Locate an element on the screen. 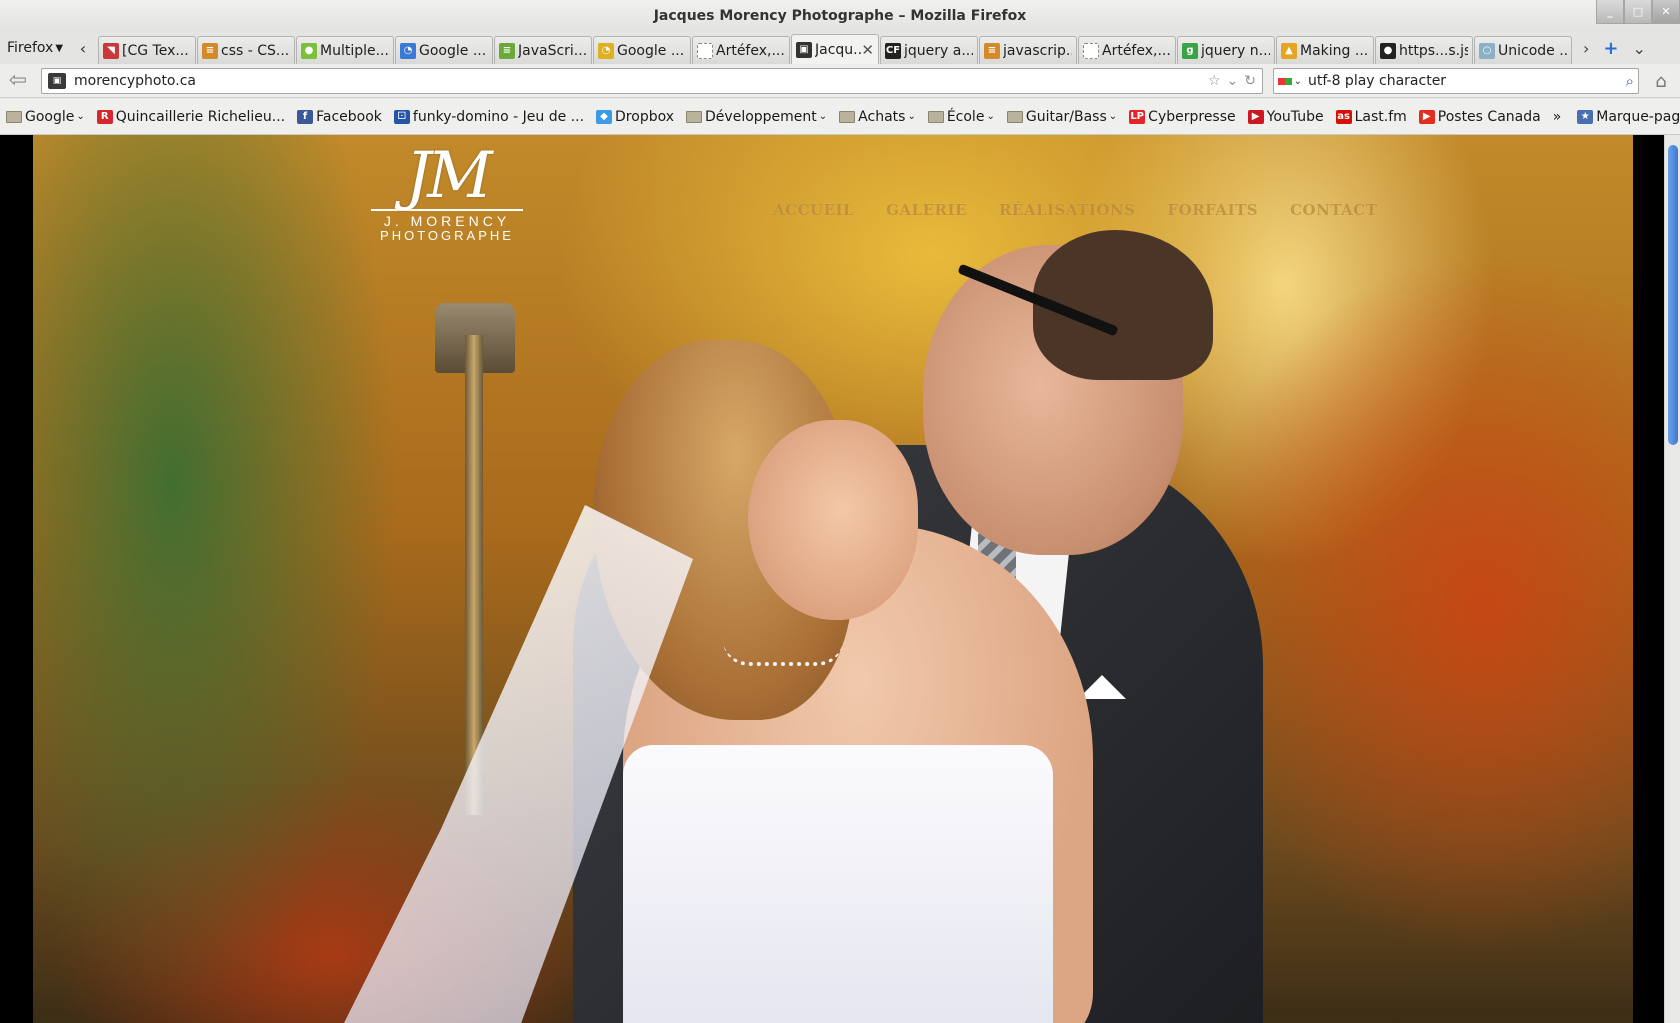  bookmark-favicon-icon: R is located at coordinates (104, 116).